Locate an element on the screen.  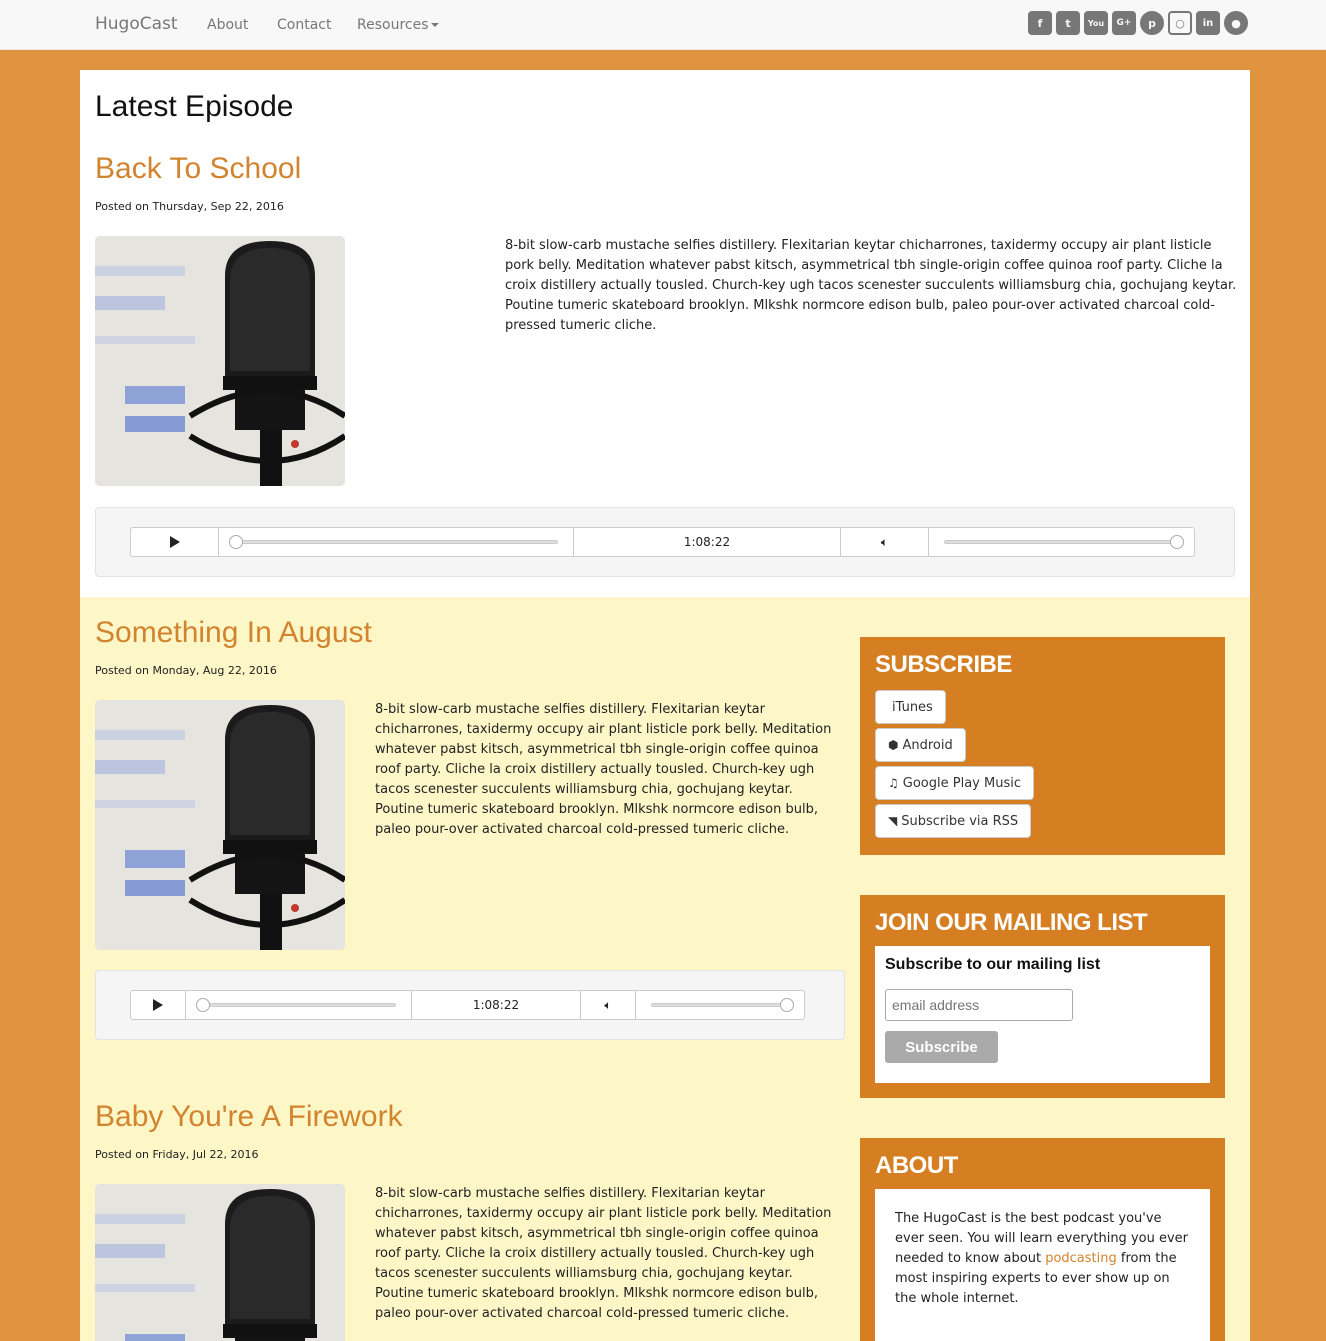
google-play-music-button: ♫ Google Play Music is located at coordinates (954, 783).